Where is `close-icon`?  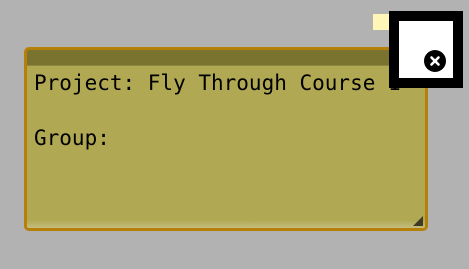
close-icon is located at coordinates (435, 61).